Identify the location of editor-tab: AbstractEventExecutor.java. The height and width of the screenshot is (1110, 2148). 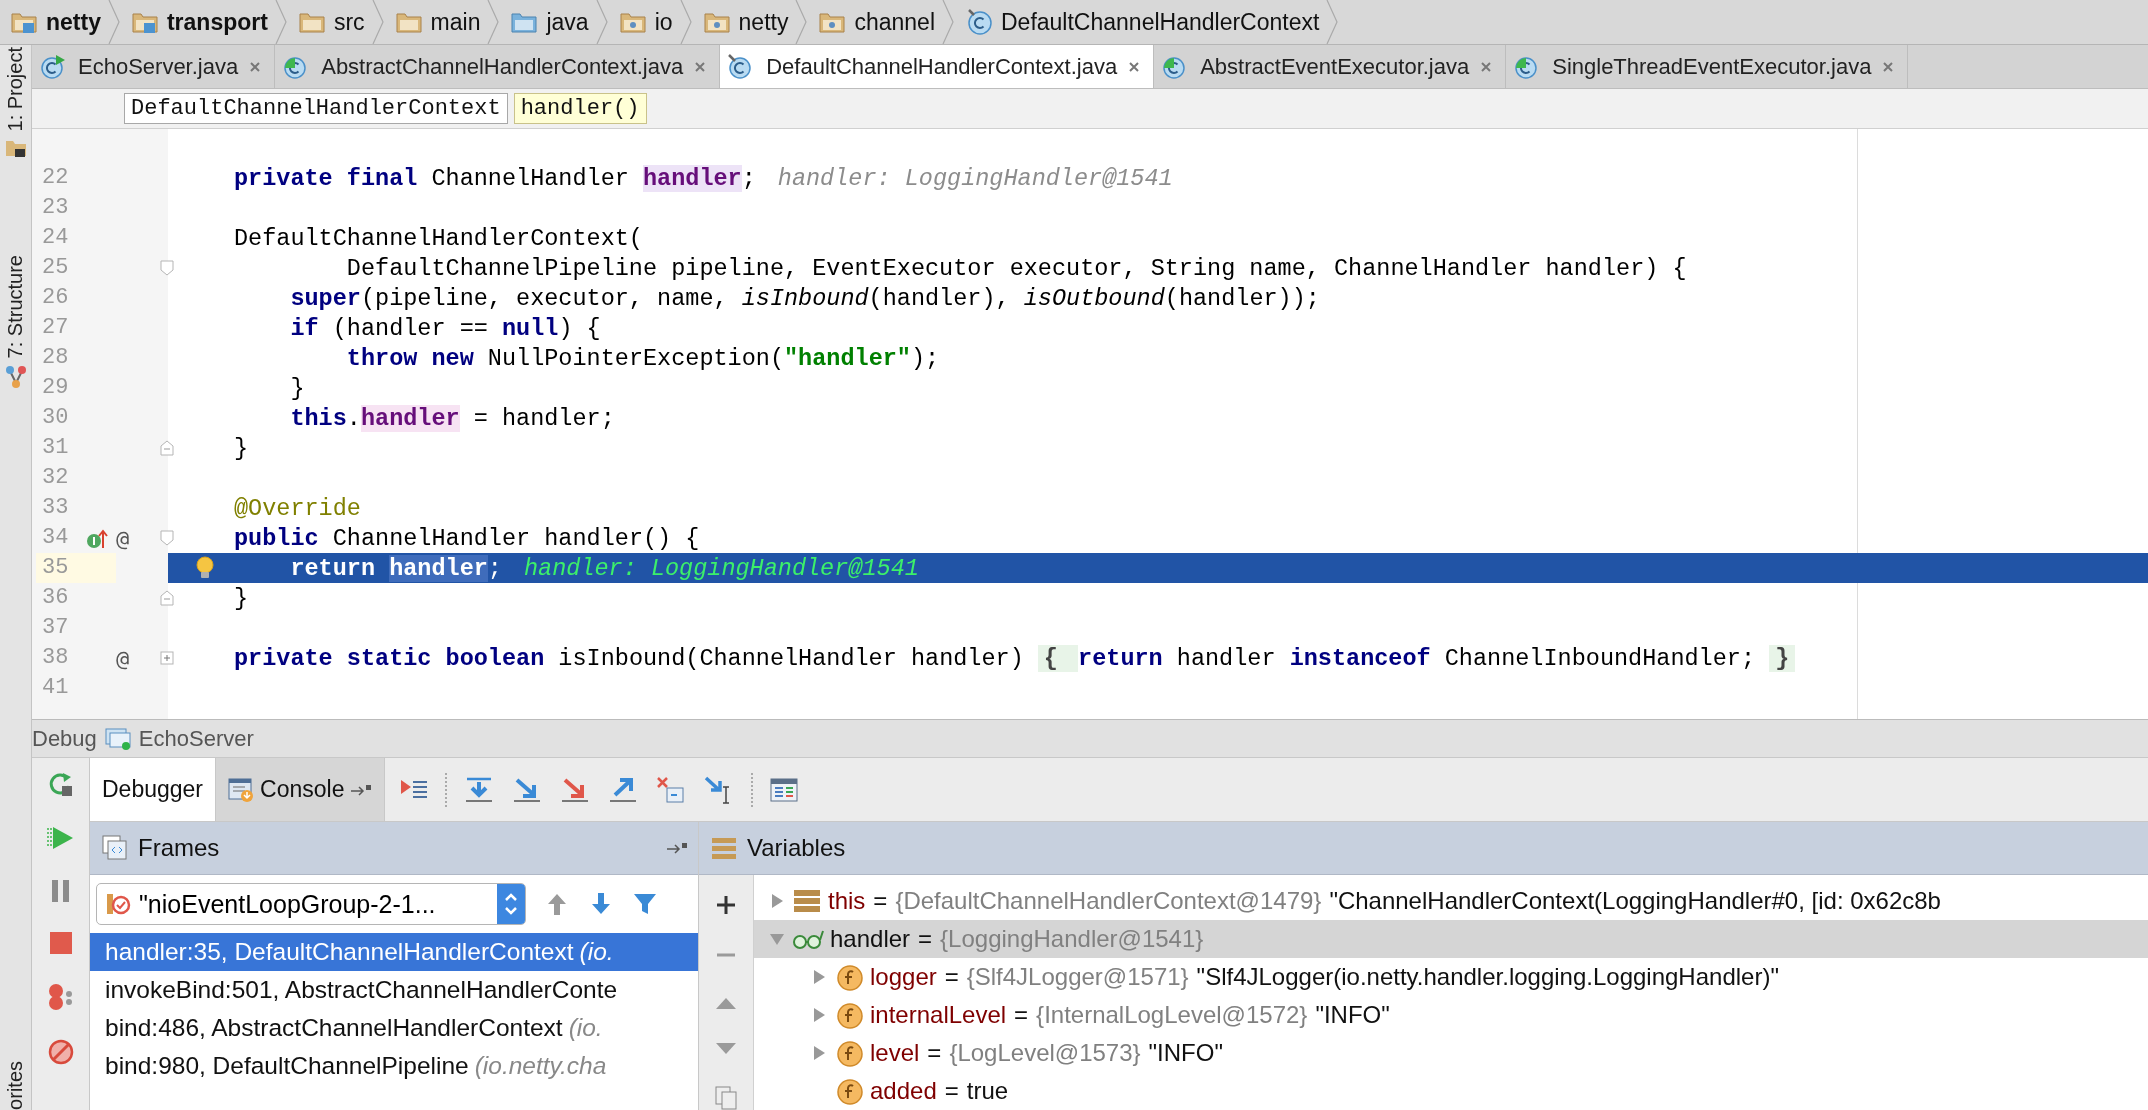
(1330, 66).